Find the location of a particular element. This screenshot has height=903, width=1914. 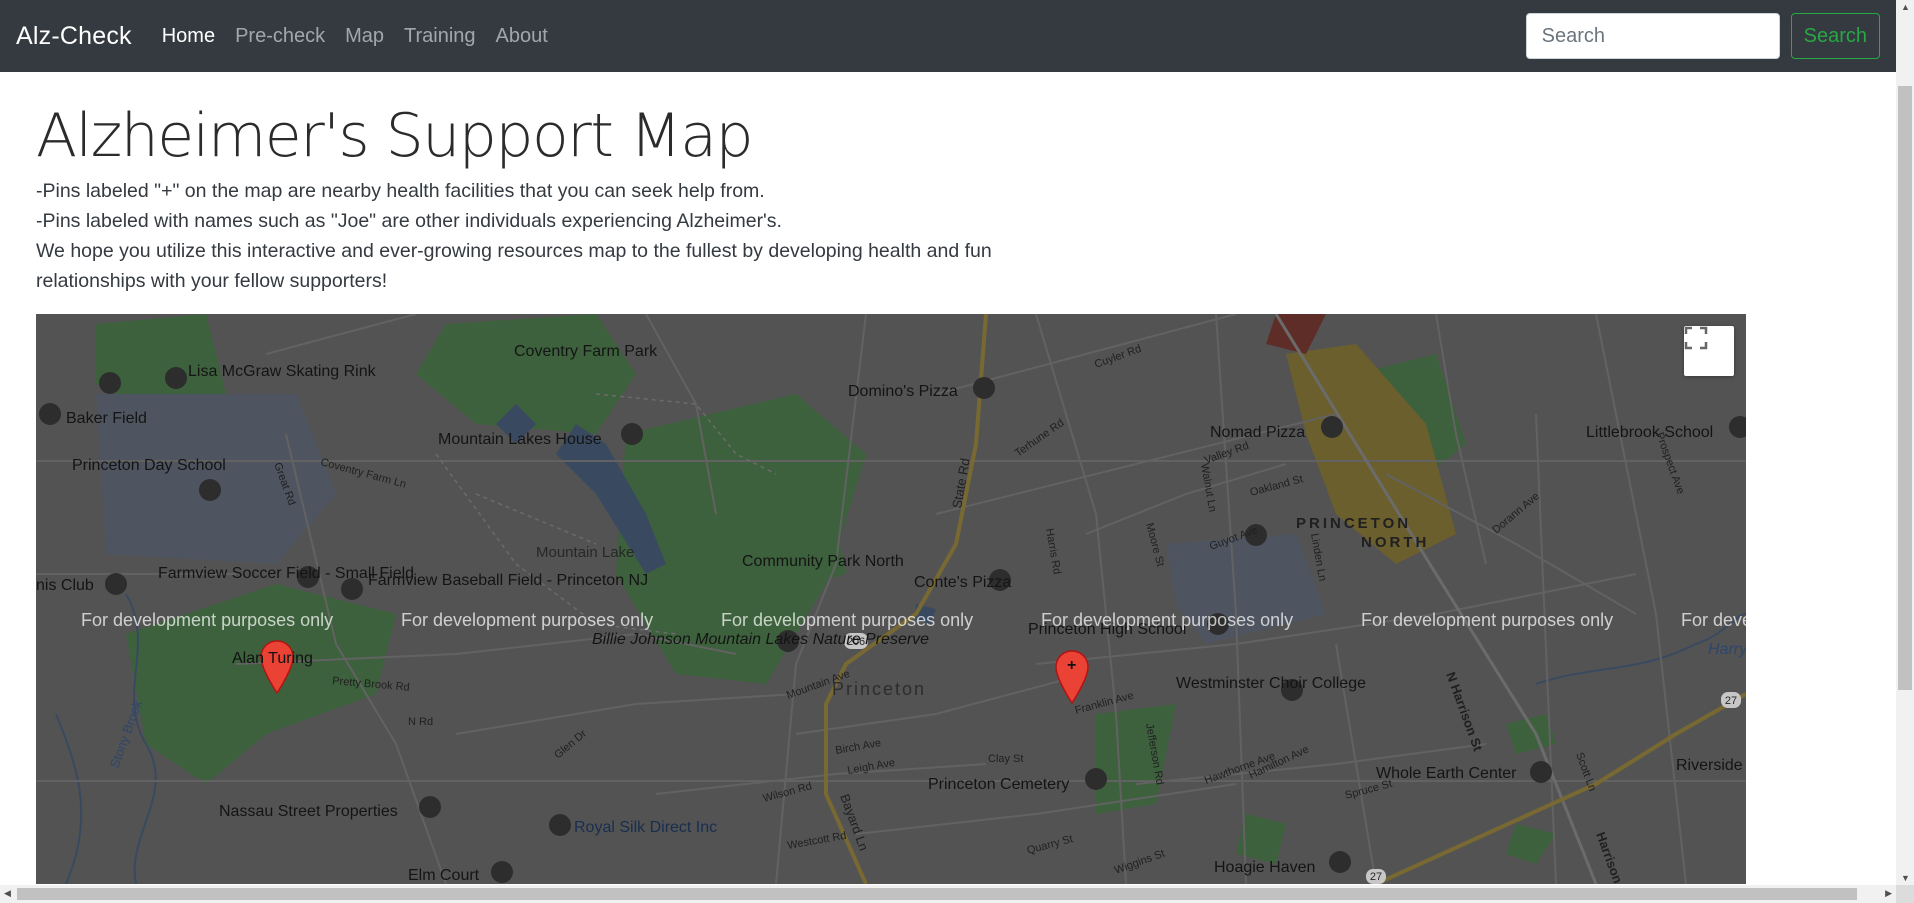

fullscreen-button is located at coordinates (1709, 351).